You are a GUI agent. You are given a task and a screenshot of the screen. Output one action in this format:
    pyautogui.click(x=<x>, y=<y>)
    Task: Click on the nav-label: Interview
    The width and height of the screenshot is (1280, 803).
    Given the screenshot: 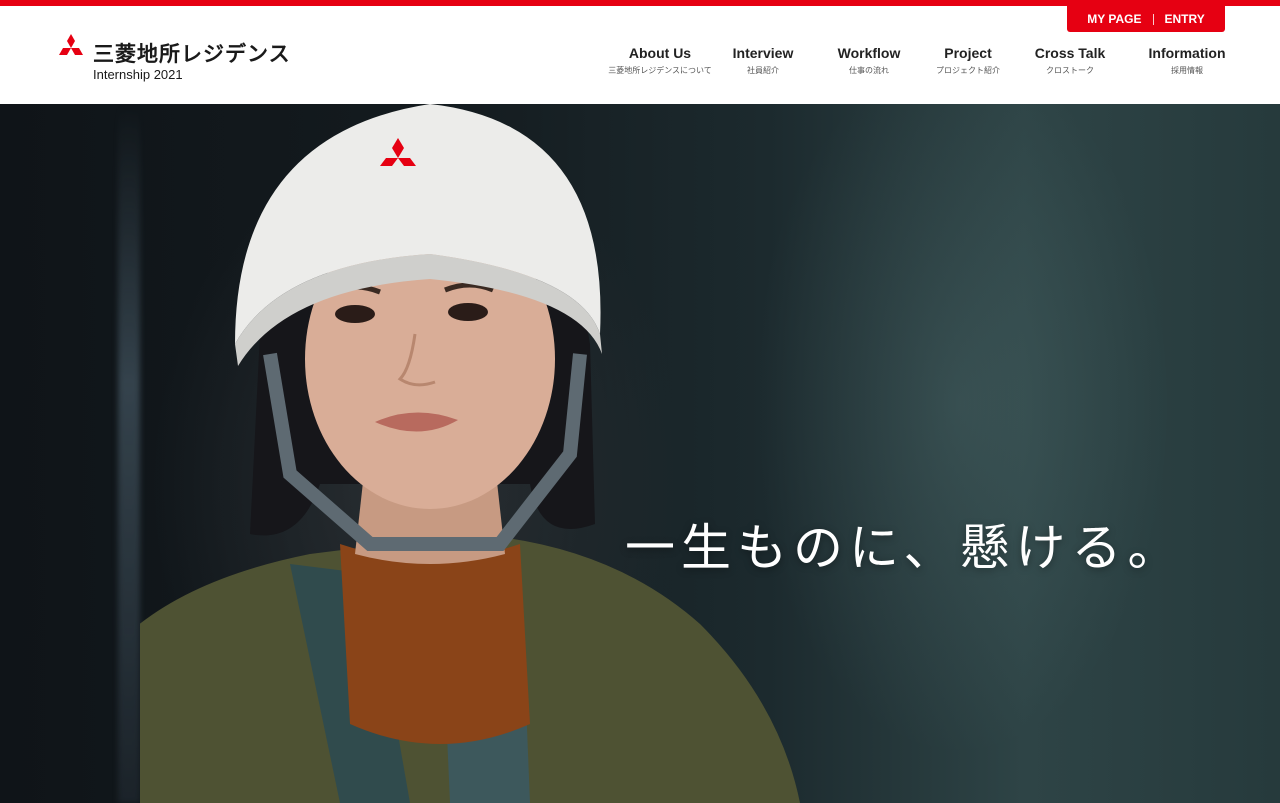 What is the action you would take?
    pyautogui.click(x=763, y=53)
    